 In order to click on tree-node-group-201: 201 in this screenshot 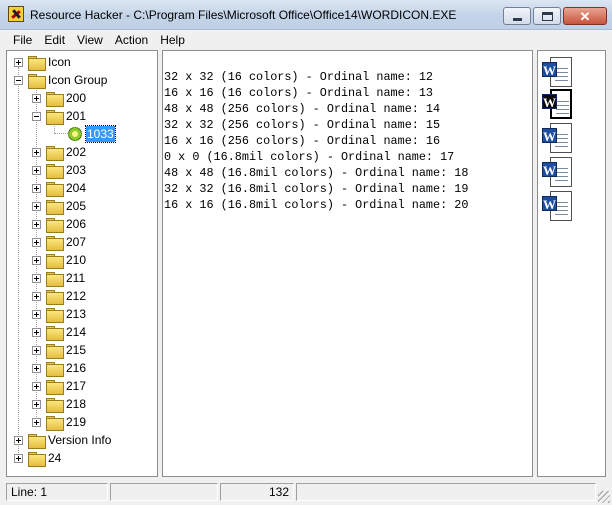, I will do `click(59, 116)`.